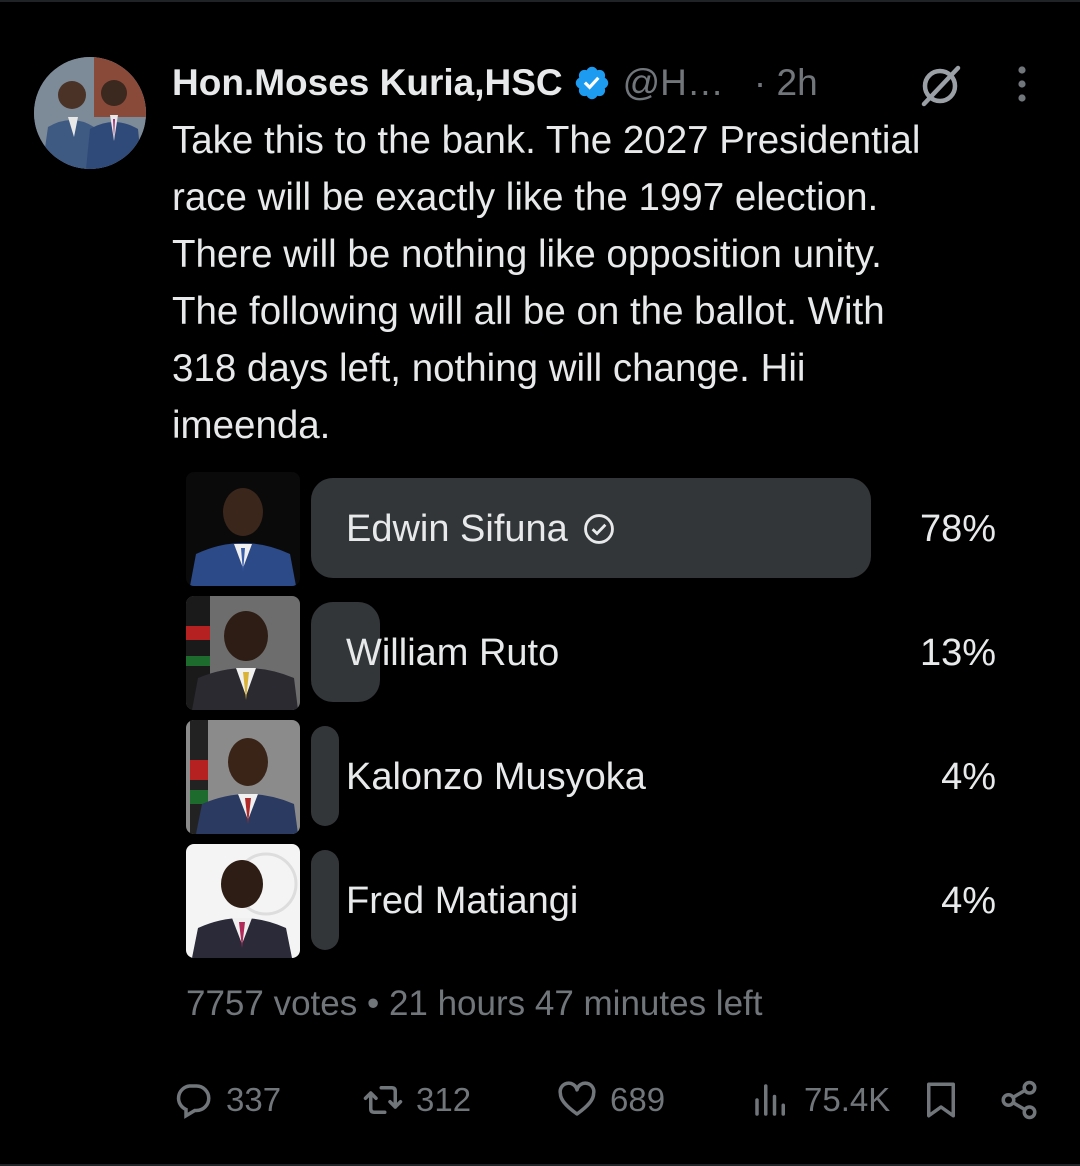 The image size is (1080, 1166). I want to click on poll-option-label: Fred Matiangi, so click(462, 900).